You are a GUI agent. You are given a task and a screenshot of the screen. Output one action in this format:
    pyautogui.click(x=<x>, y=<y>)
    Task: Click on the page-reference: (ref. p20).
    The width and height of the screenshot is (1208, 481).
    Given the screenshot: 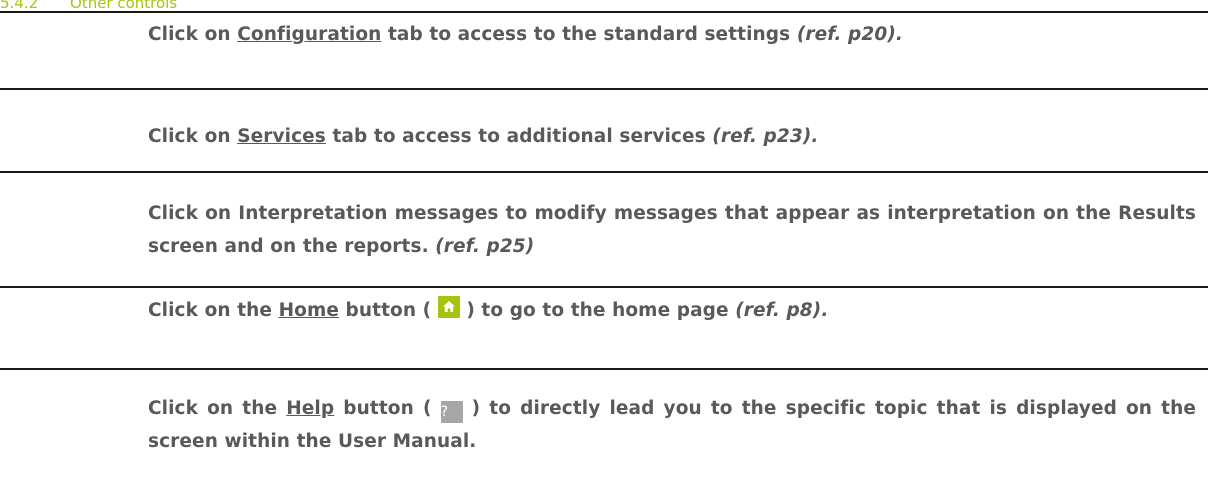 What is the action you would take?
    pyautogui.click(x=850, y=34)
    